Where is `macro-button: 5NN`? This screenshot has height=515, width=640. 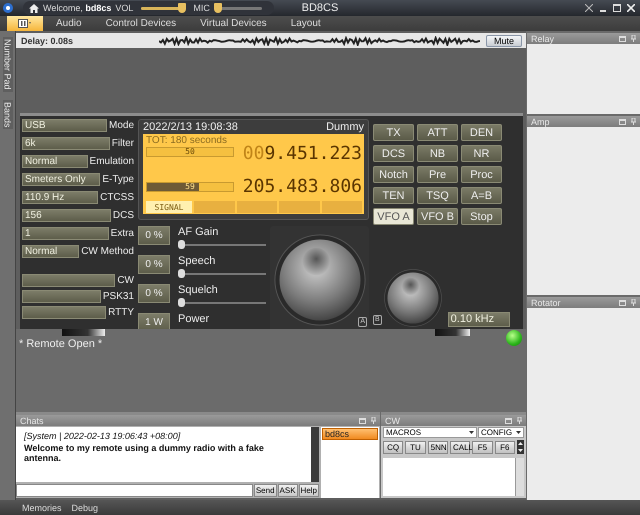
macro-button: 5NN is located at coordinates (438, 447).